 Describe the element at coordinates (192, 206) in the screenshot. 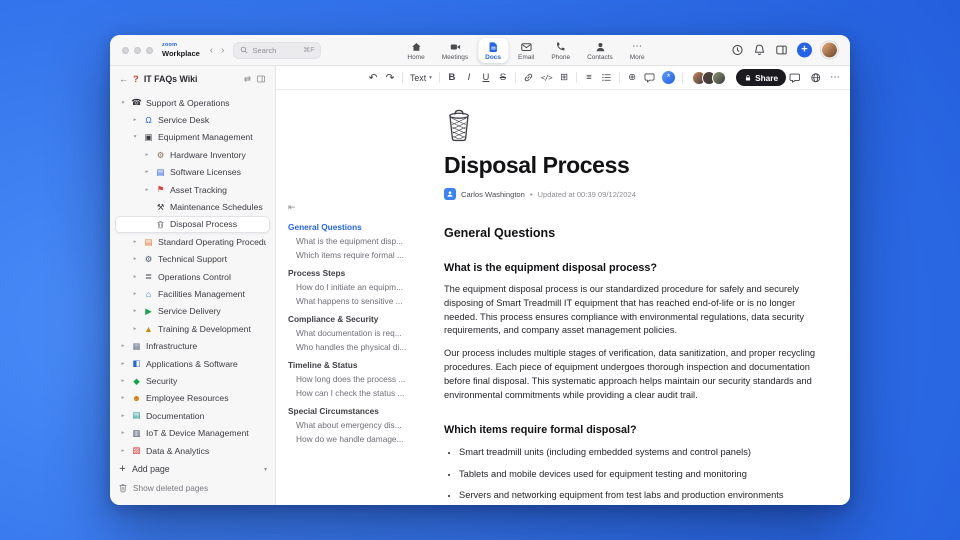

I see `sidebar-item-maintenance-schedules: ⚒ Maintenance Schedules` at that location.